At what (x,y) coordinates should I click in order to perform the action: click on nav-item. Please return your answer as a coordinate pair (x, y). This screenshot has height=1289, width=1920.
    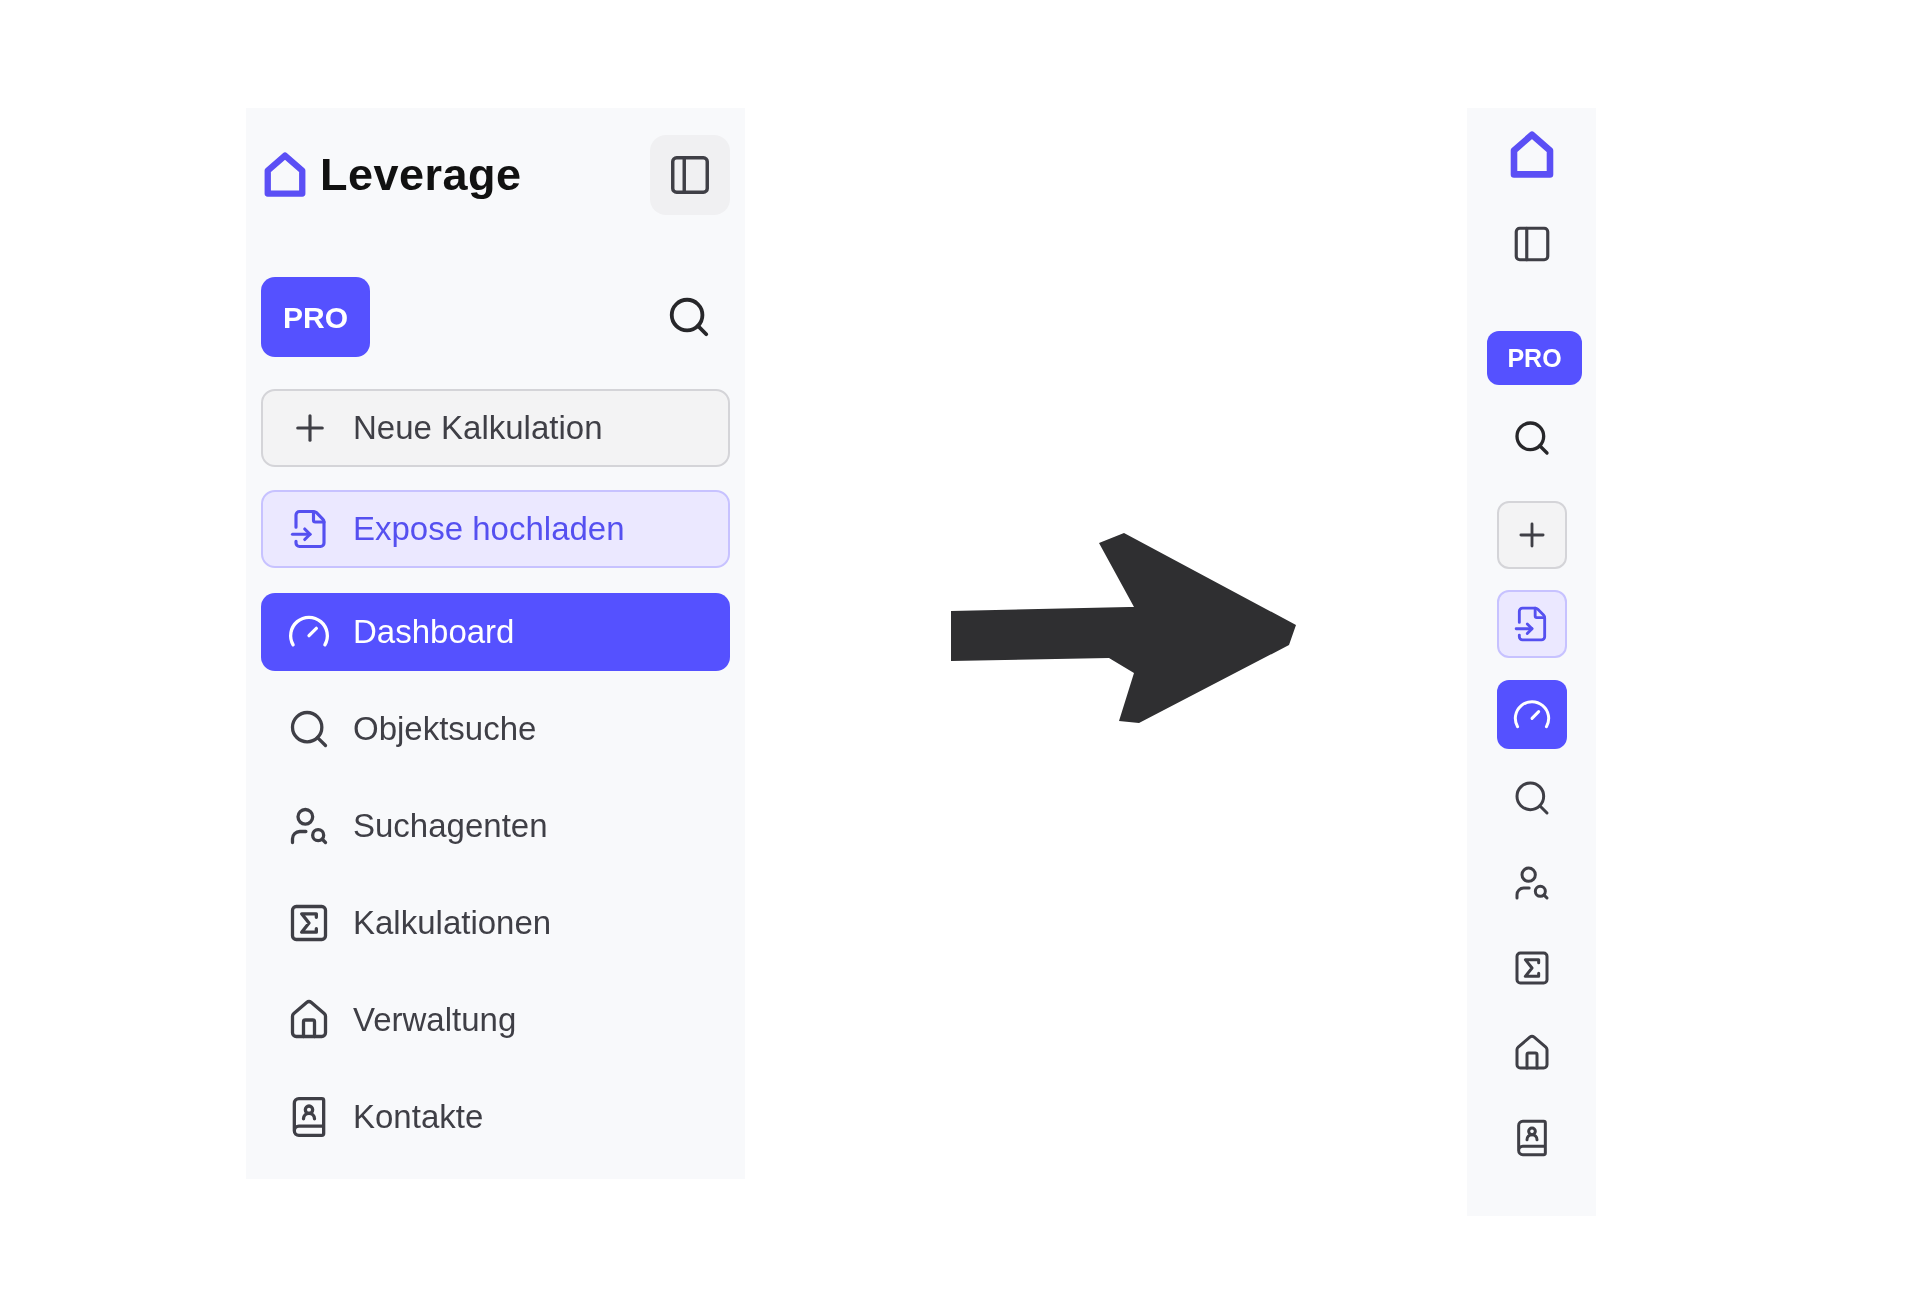
    Looking at the image, I should click on (1531, 715).